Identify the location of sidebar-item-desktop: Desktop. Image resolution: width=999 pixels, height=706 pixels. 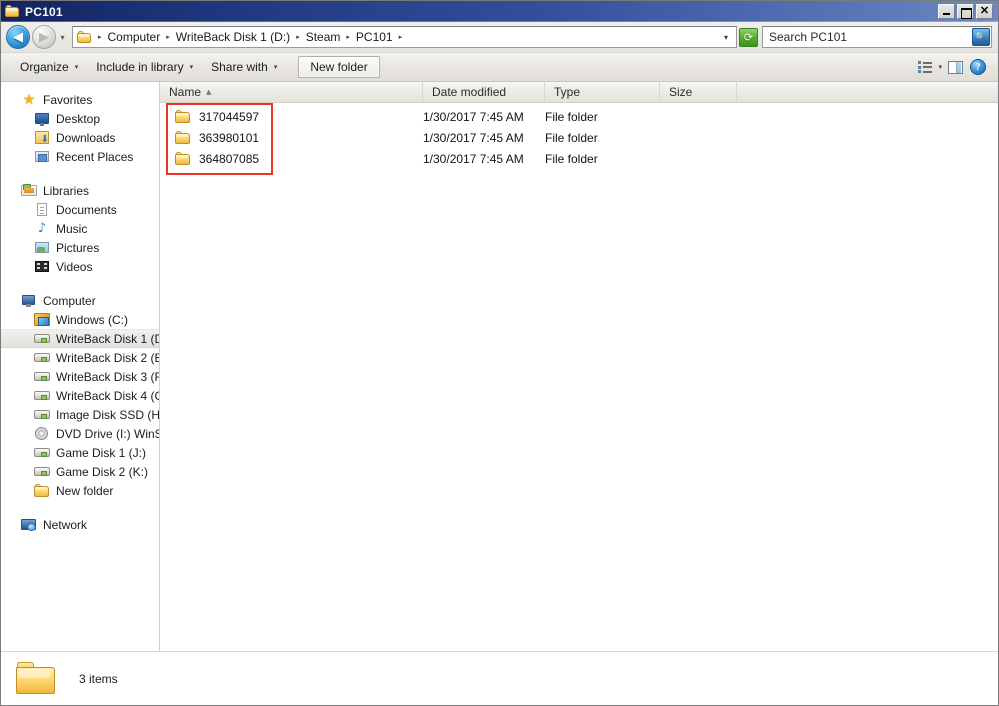
(80, 118).